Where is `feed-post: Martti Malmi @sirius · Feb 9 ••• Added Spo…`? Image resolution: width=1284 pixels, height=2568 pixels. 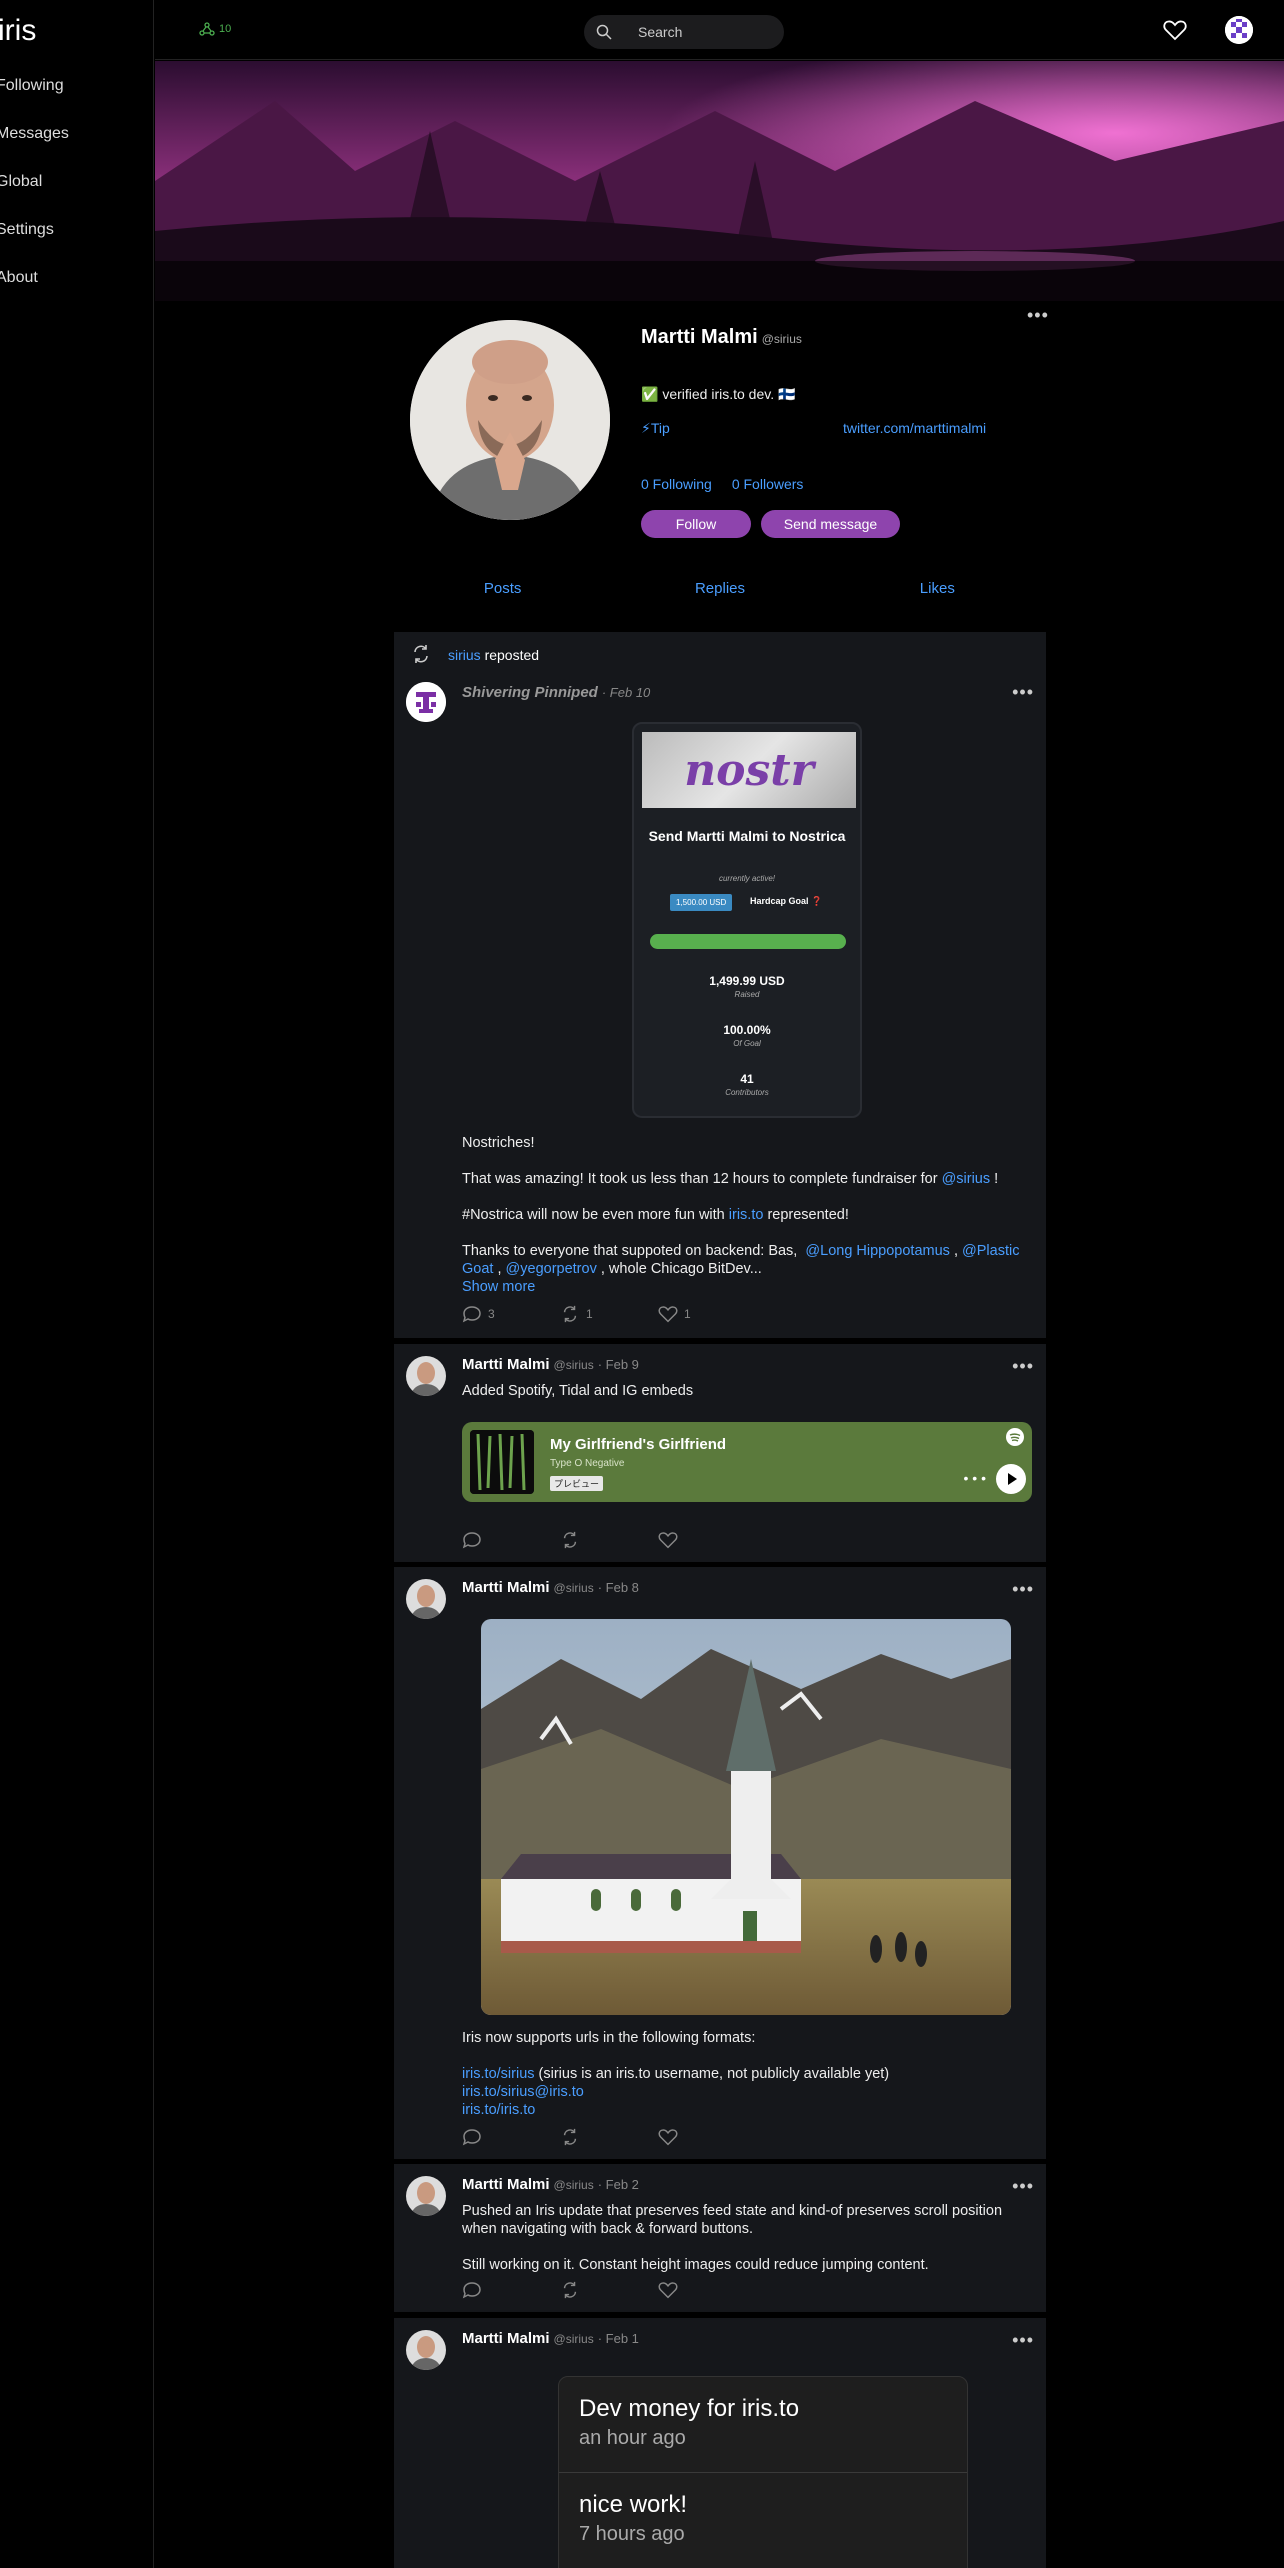 feed-post: Martti Malmi @sirius · Feb 9 ••• Added Spo… is located at coordinates (720, 1453).